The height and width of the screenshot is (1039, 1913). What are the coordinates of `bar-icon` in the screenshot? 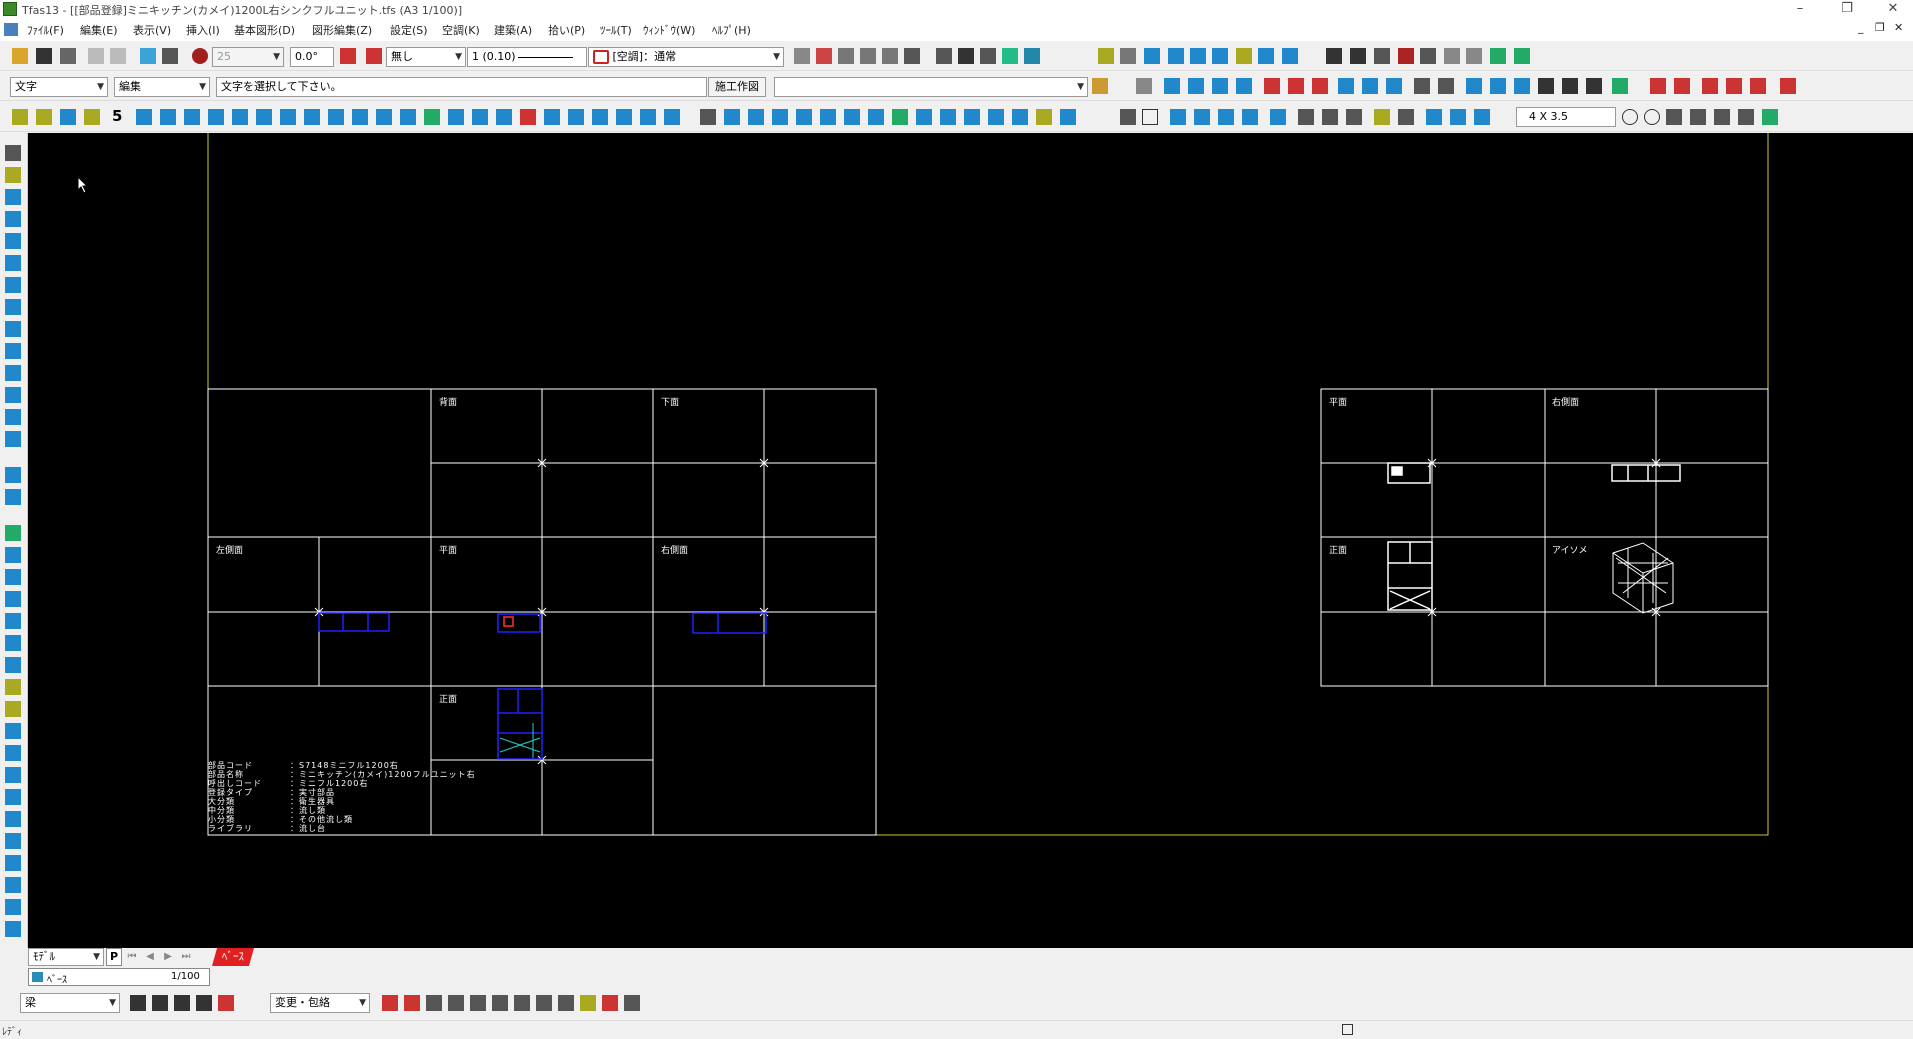 It's located at (1266, 56).